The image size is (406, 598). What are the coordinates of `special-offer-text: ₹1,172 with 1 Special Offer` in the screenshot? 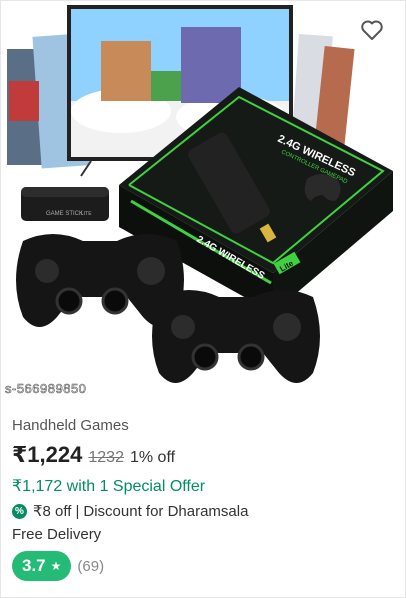 It's located at (109, 486).